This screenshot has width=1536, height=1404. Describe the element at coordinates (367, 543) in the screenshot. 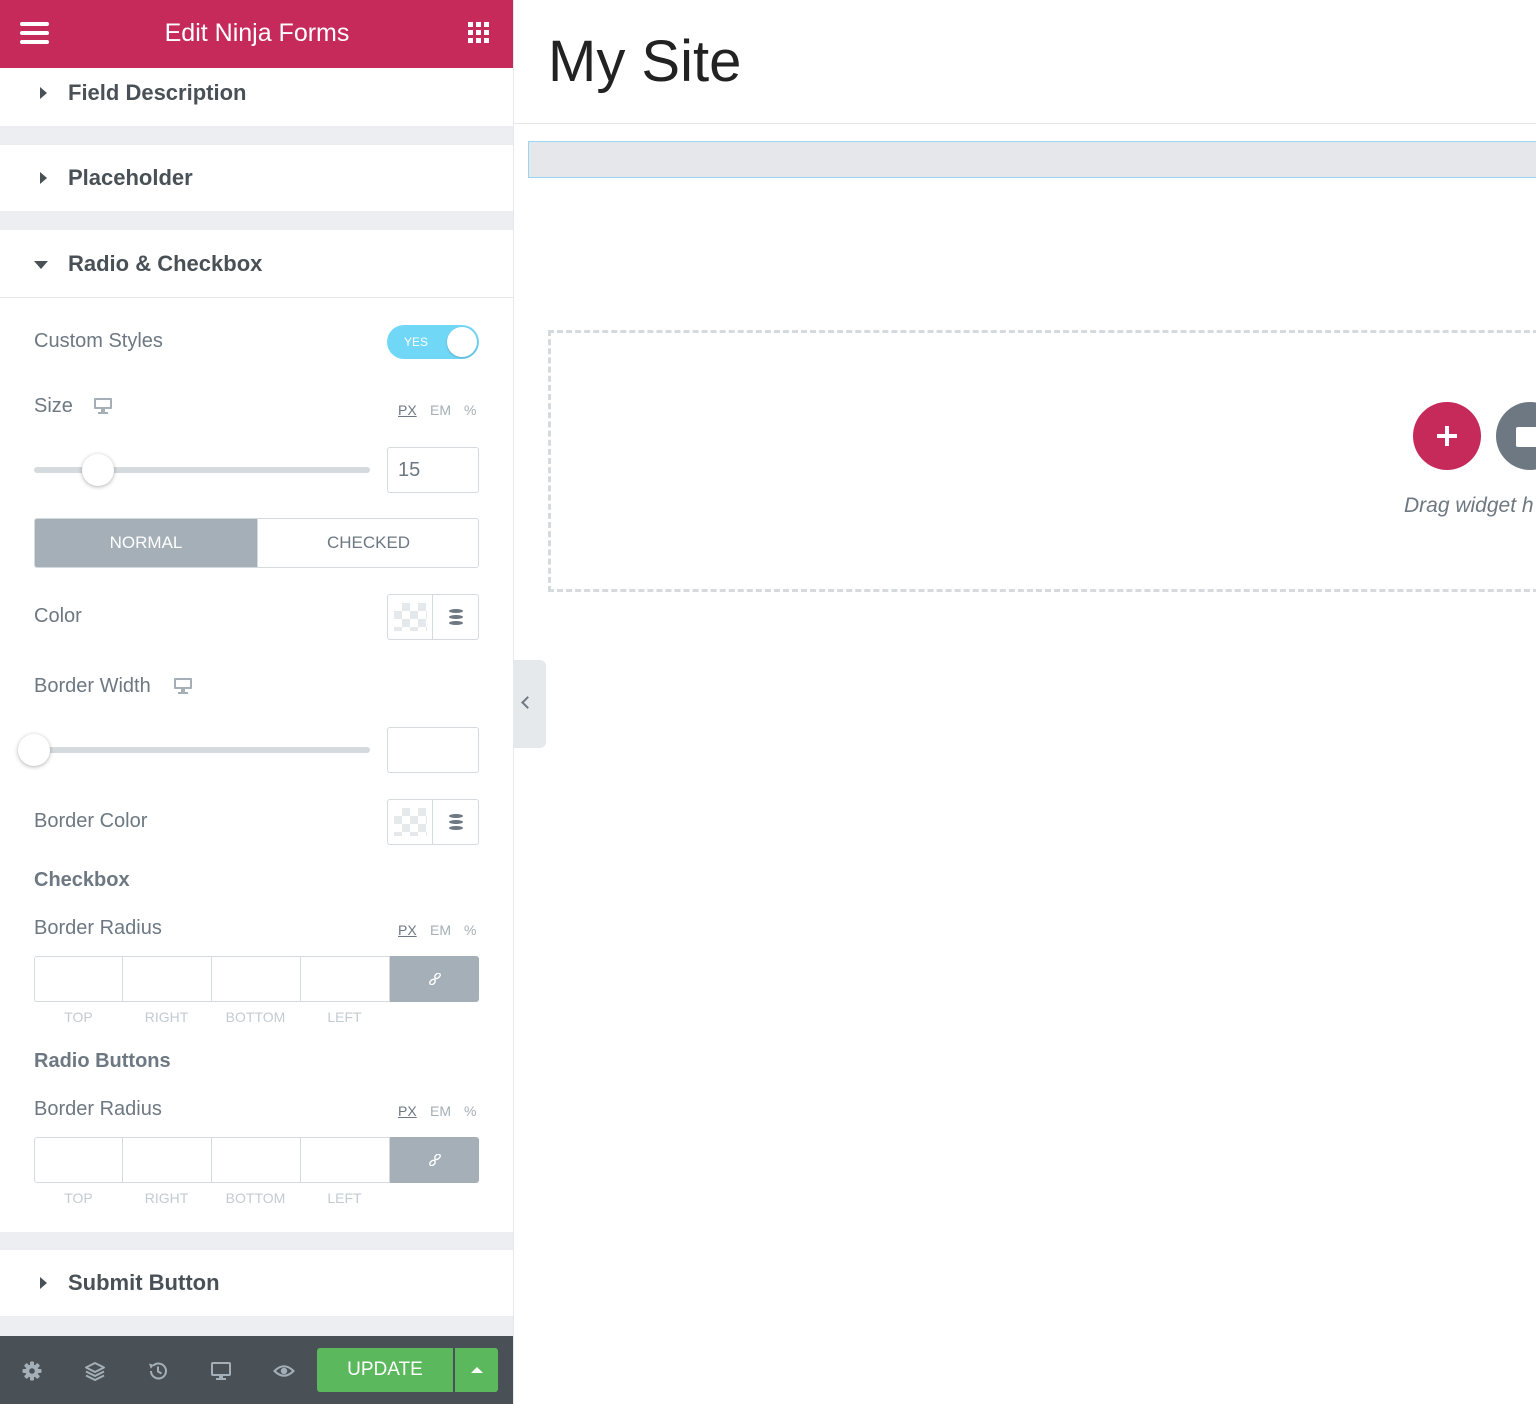

I see `tab-checked: CHECKED` at that location.